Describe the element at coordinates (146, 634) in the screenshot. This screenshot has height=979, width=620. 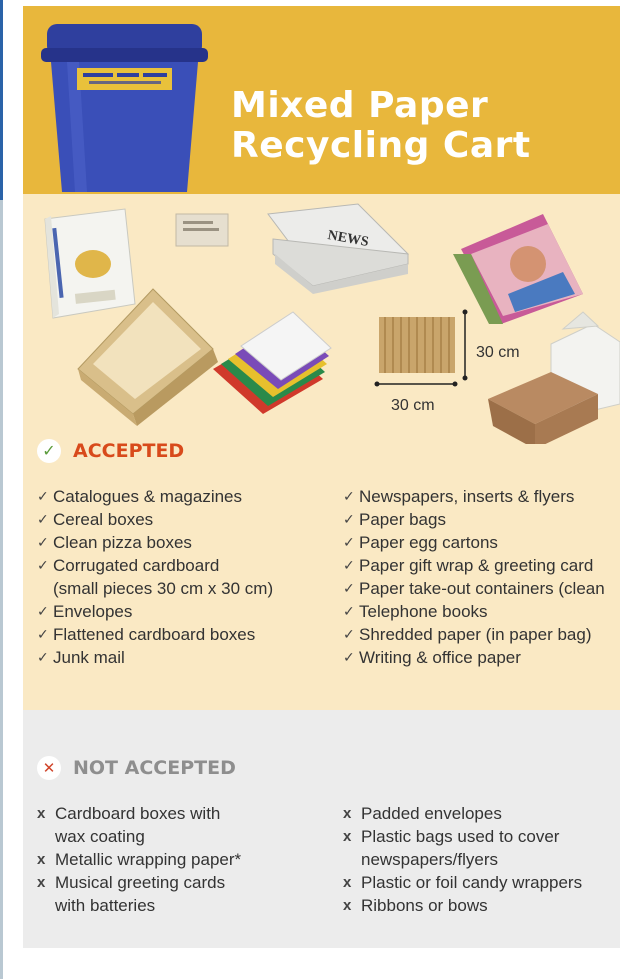
I see `list-item: ✓ Flattened cardboard boxes` at that location.